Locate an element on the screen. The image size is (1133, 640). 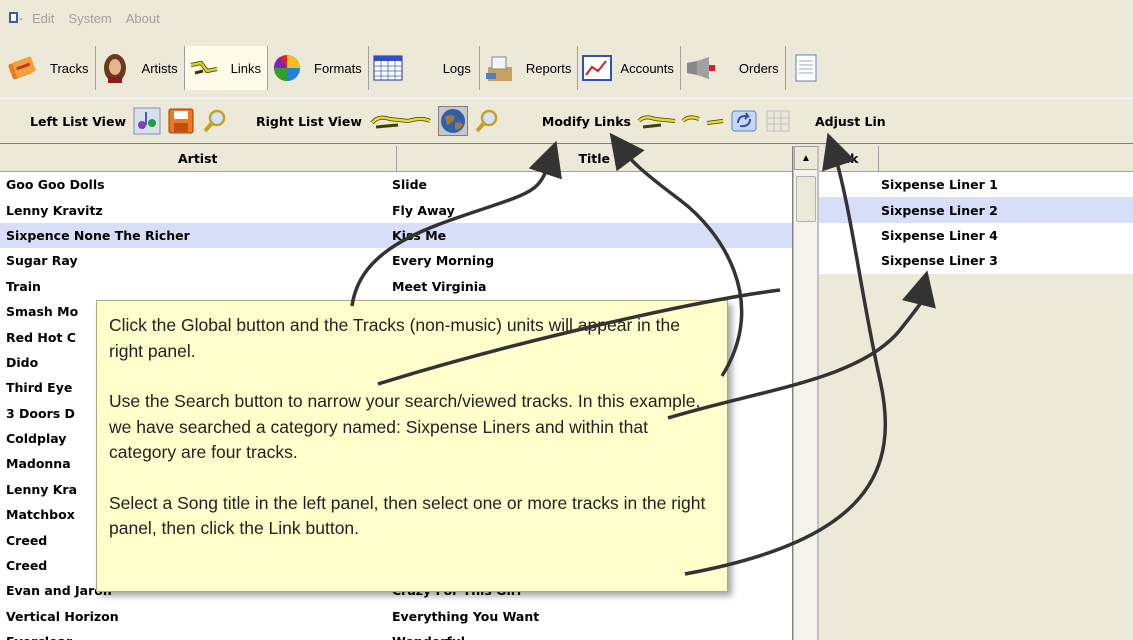
link-button is located at coordinates (657, 121).